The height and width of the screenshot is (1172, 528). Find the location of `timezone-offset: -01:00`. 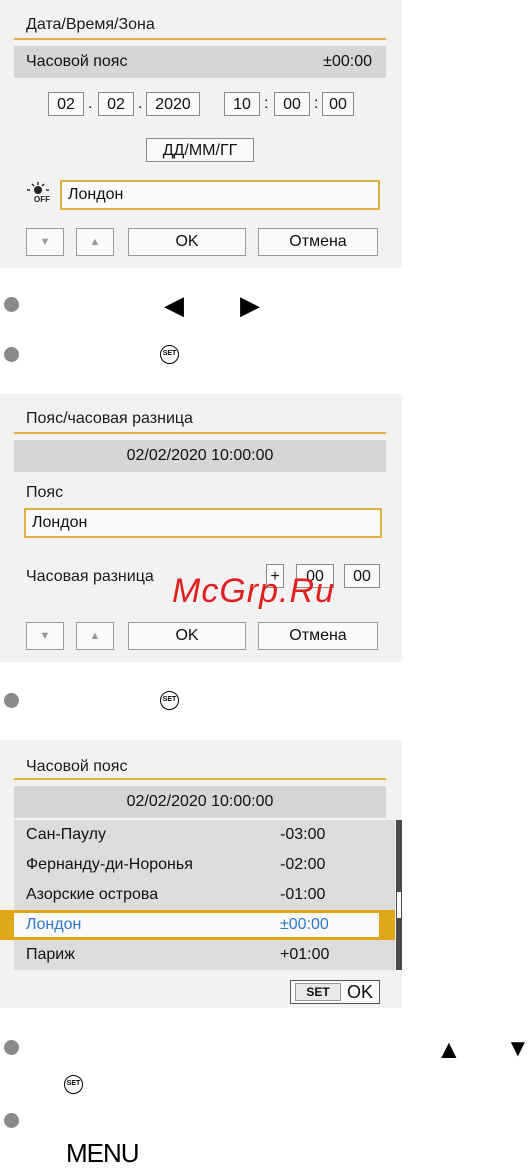

timezone-offset: -01:00 is located at coordinates (303, 894).